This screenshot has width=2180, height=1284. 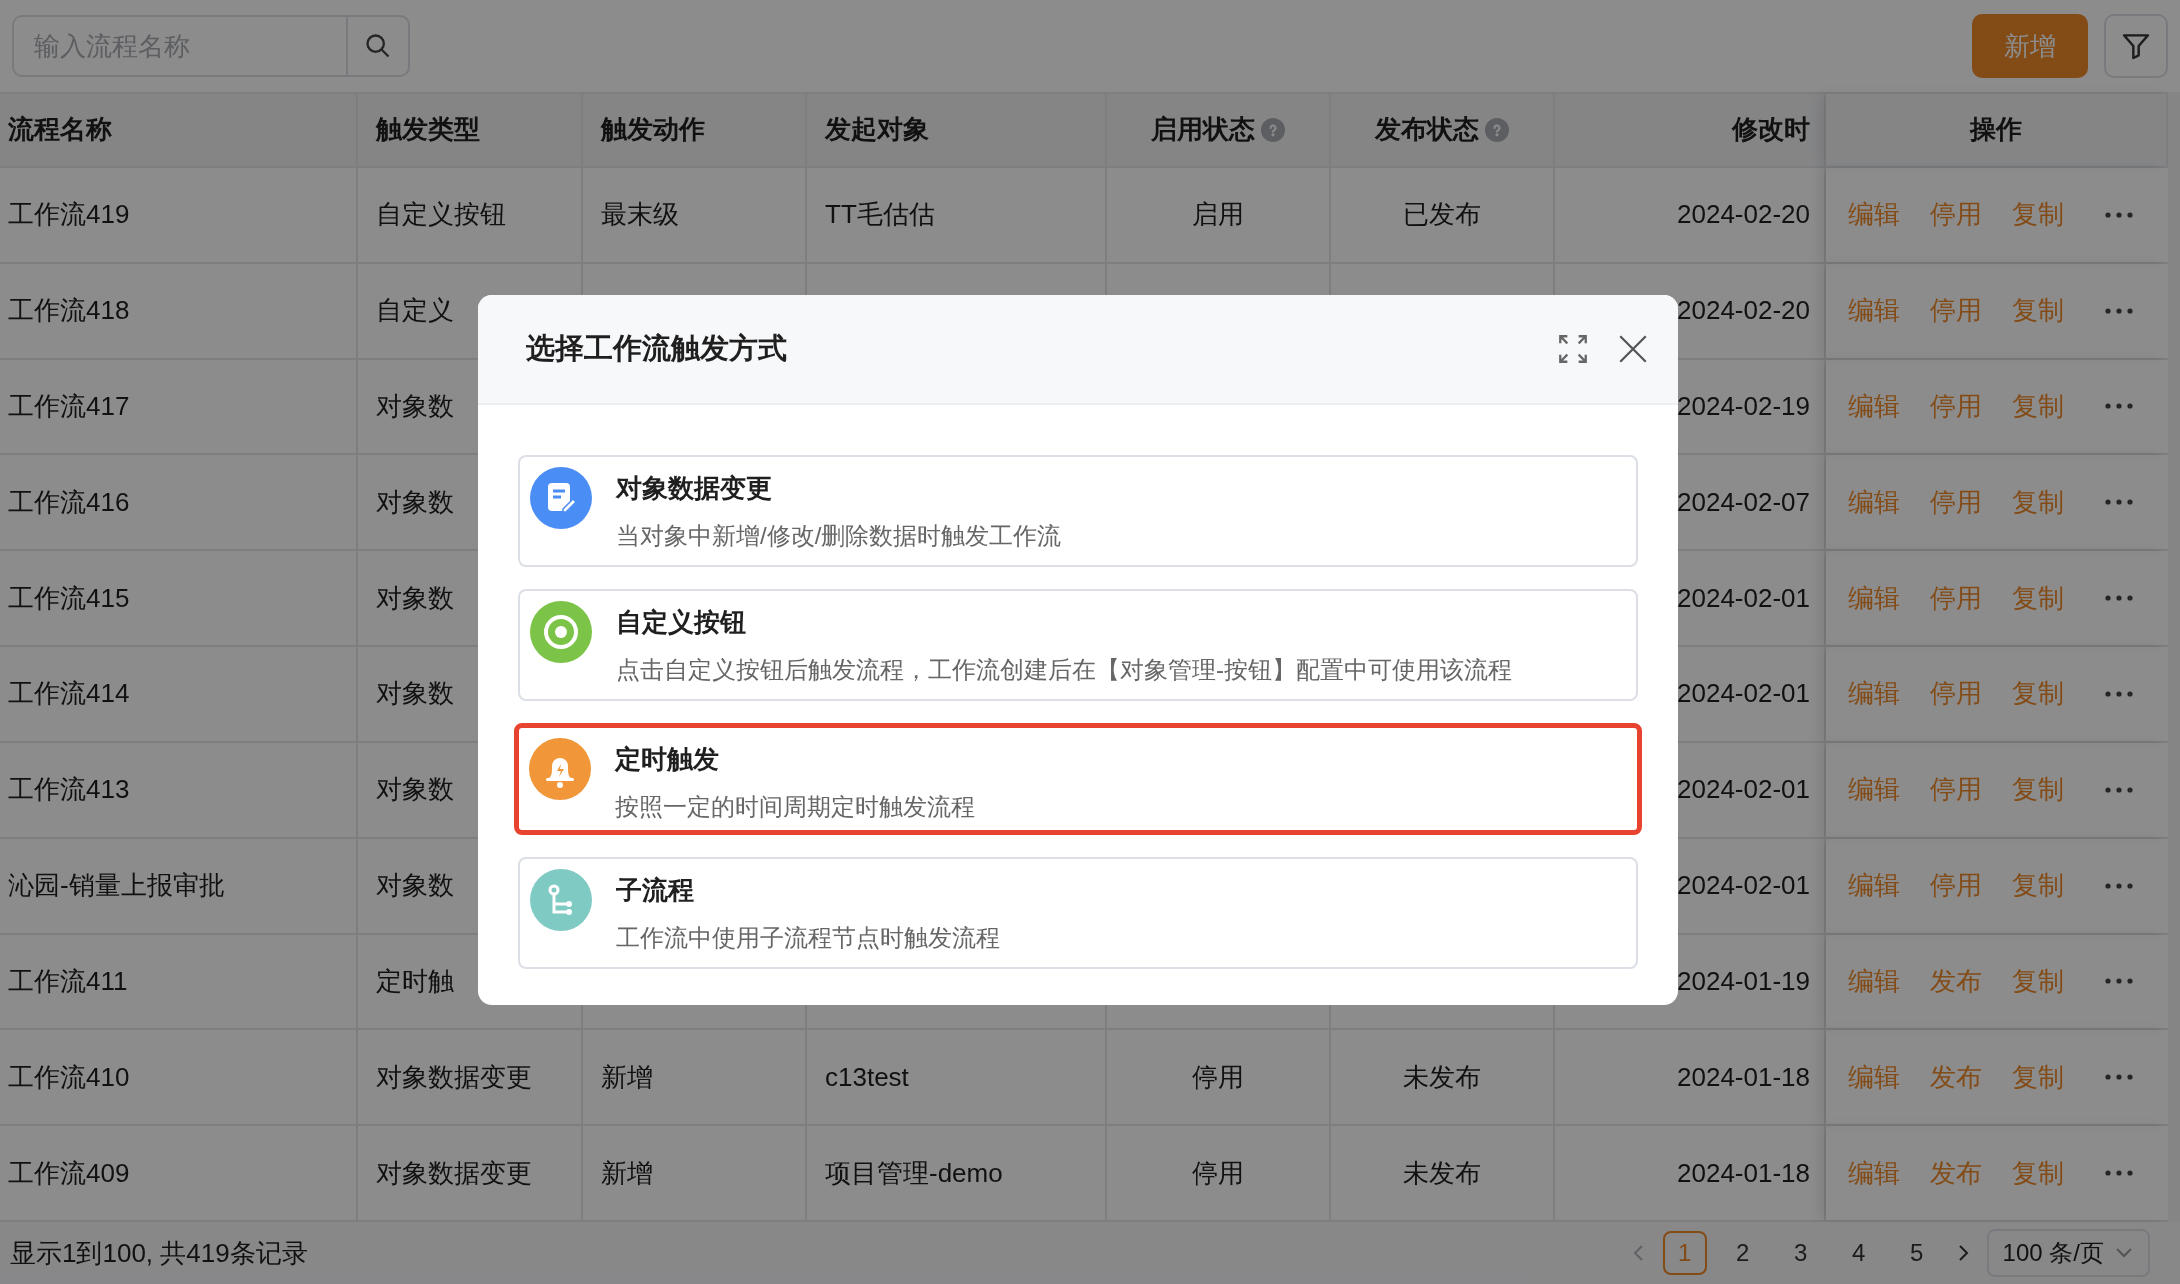 I want to click on option-title: 自定义按钮, so click(x=681, y=622).